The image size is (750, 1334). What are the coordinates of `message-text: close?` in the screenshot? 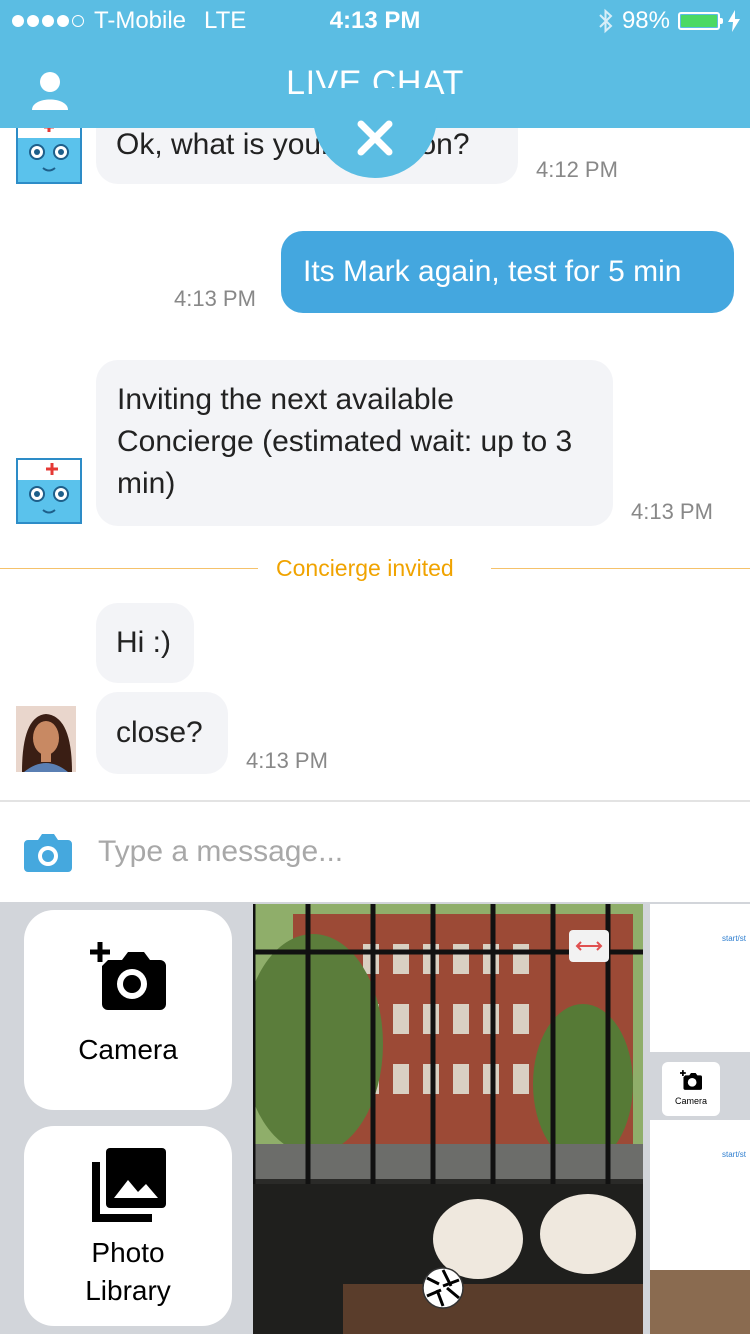 It's located at (159, 732).